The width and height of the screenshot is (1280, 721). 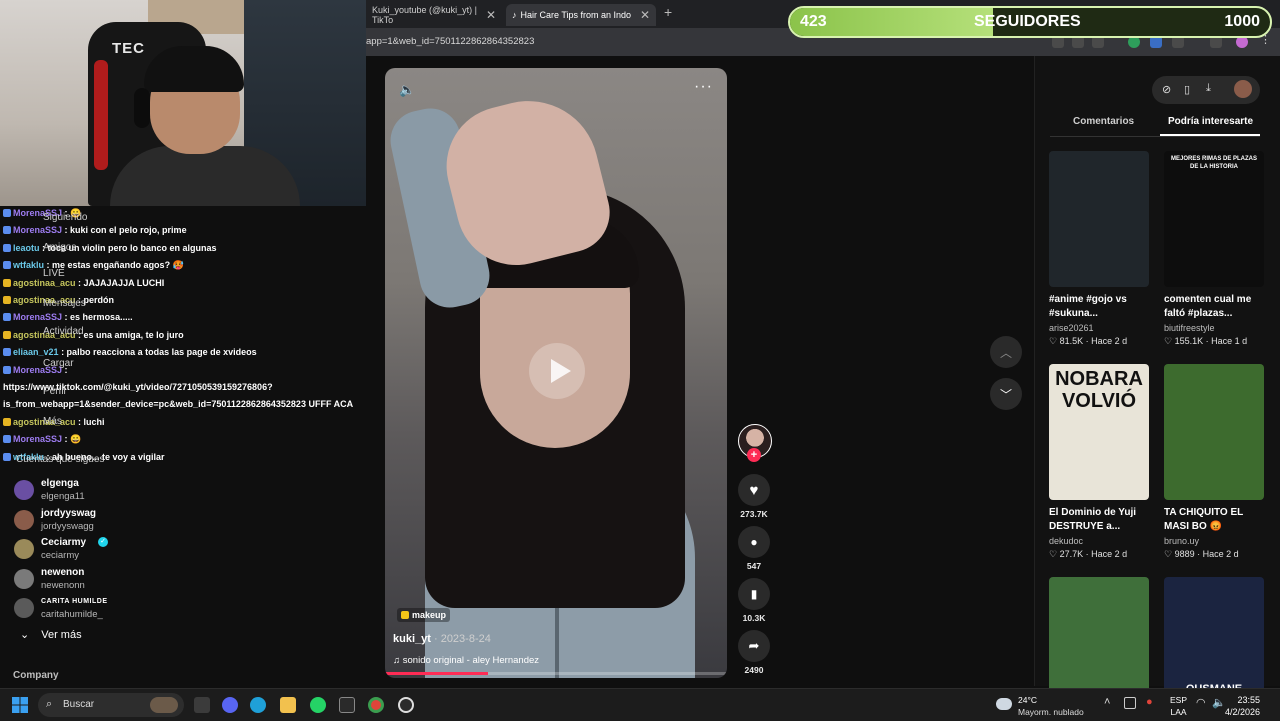 What do you see at coordinates (7, 247) in the screenshot?
I see `chat-badge-icon` at bounding box center [7, 247].